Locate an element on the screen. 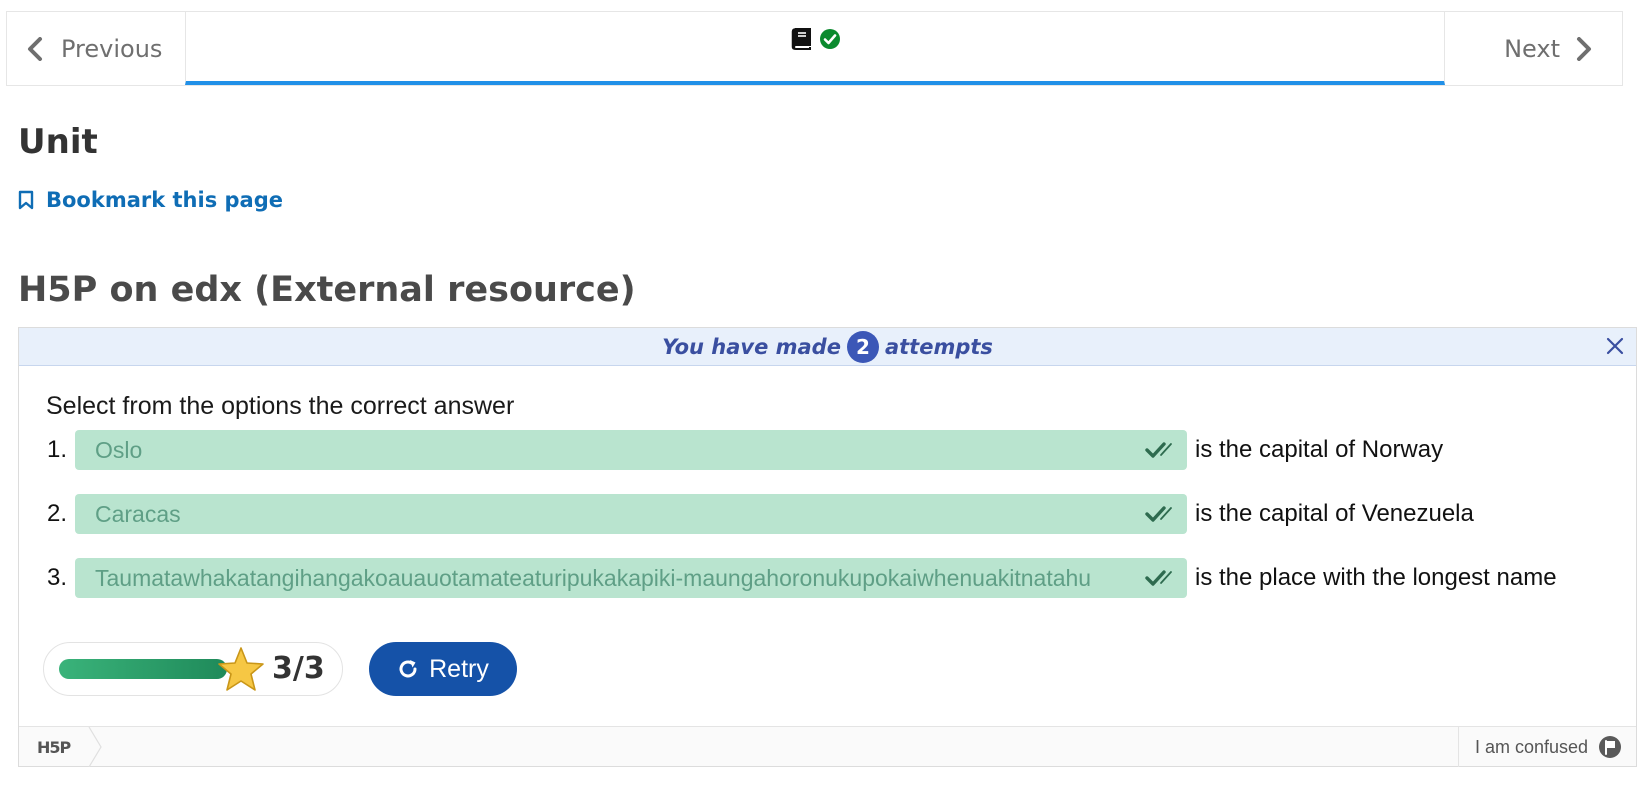 Image resolution: width=1643 pixels, height=787 pixels. flag-icon is located at coordinates (1610, 747).